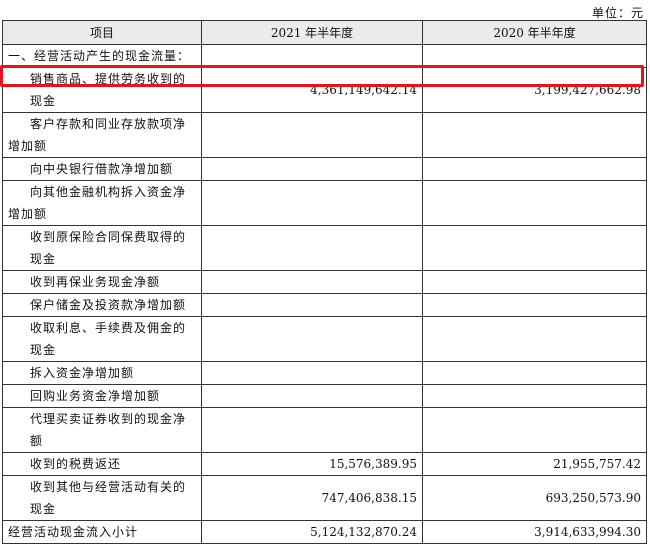  I want to click on row-label: 一、经营活动产生的现金流量：, so click(102, 56).